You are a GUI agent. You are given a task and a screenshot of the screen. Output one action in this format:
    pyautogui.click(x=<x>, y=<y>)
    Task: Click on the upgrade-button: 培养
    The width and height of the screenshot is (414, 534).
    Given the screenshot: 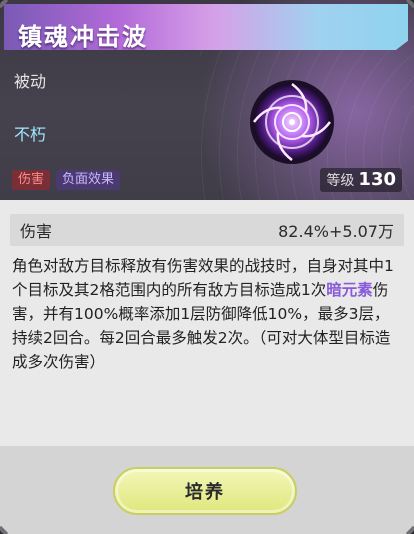 What is the action you would take?
    pyautogui.click(x=205, y=491)
    